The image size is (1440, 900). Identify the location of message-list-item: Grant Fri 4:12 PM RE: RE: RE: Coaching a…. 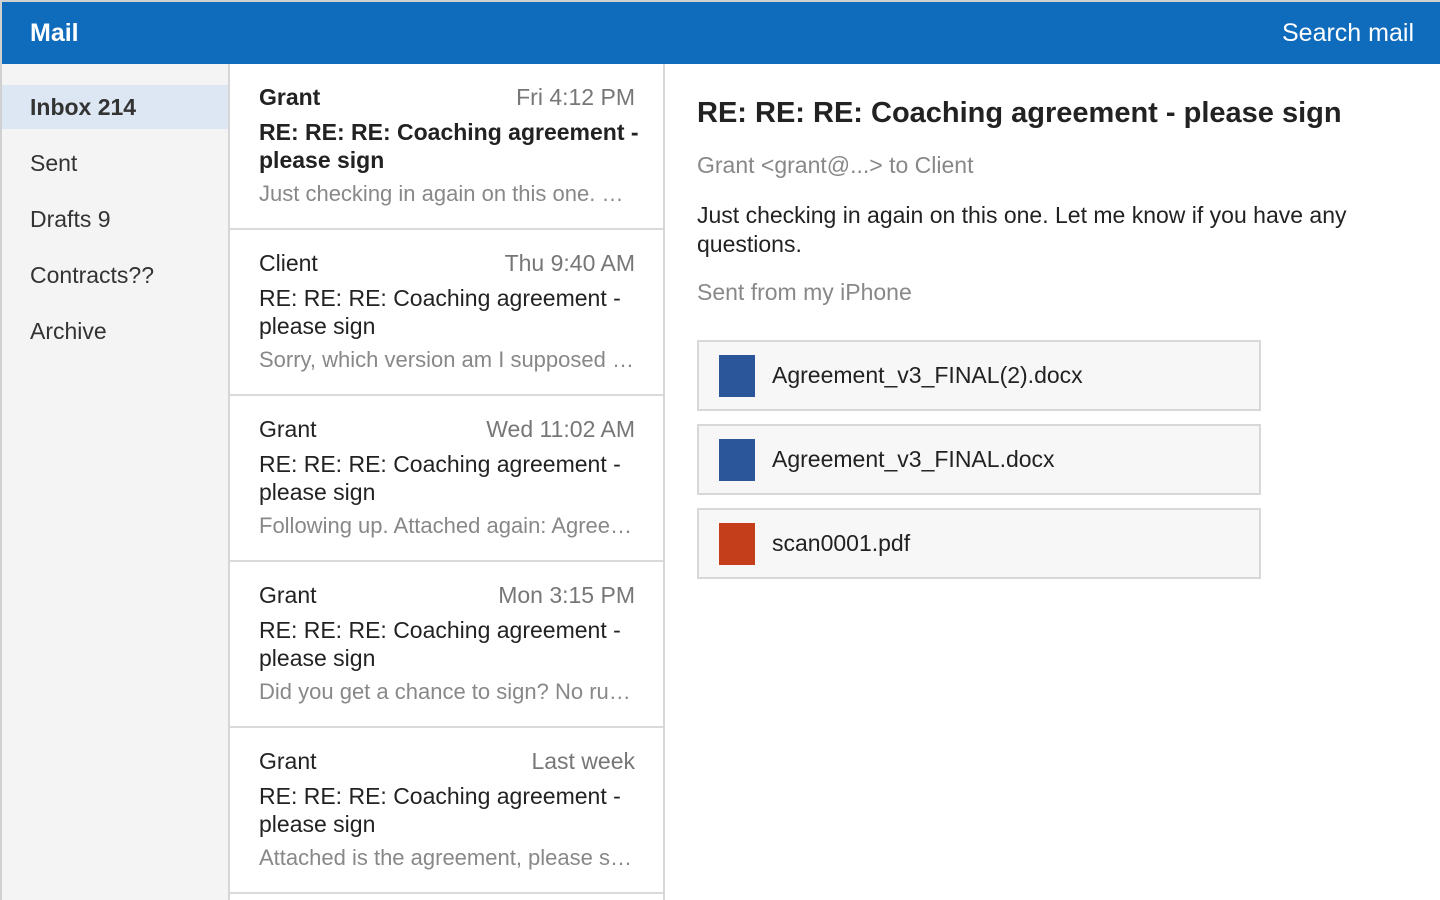
(446, 147).